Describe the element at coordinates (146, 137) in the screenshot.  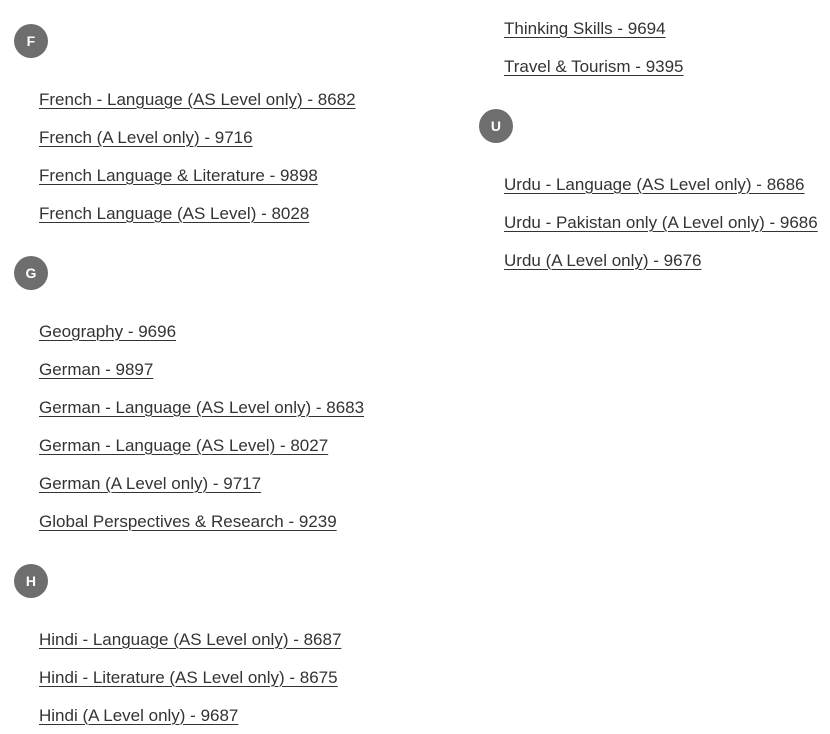
I see `subject-link-french-a-level-only: French (A Level only) - 9716` at that location.